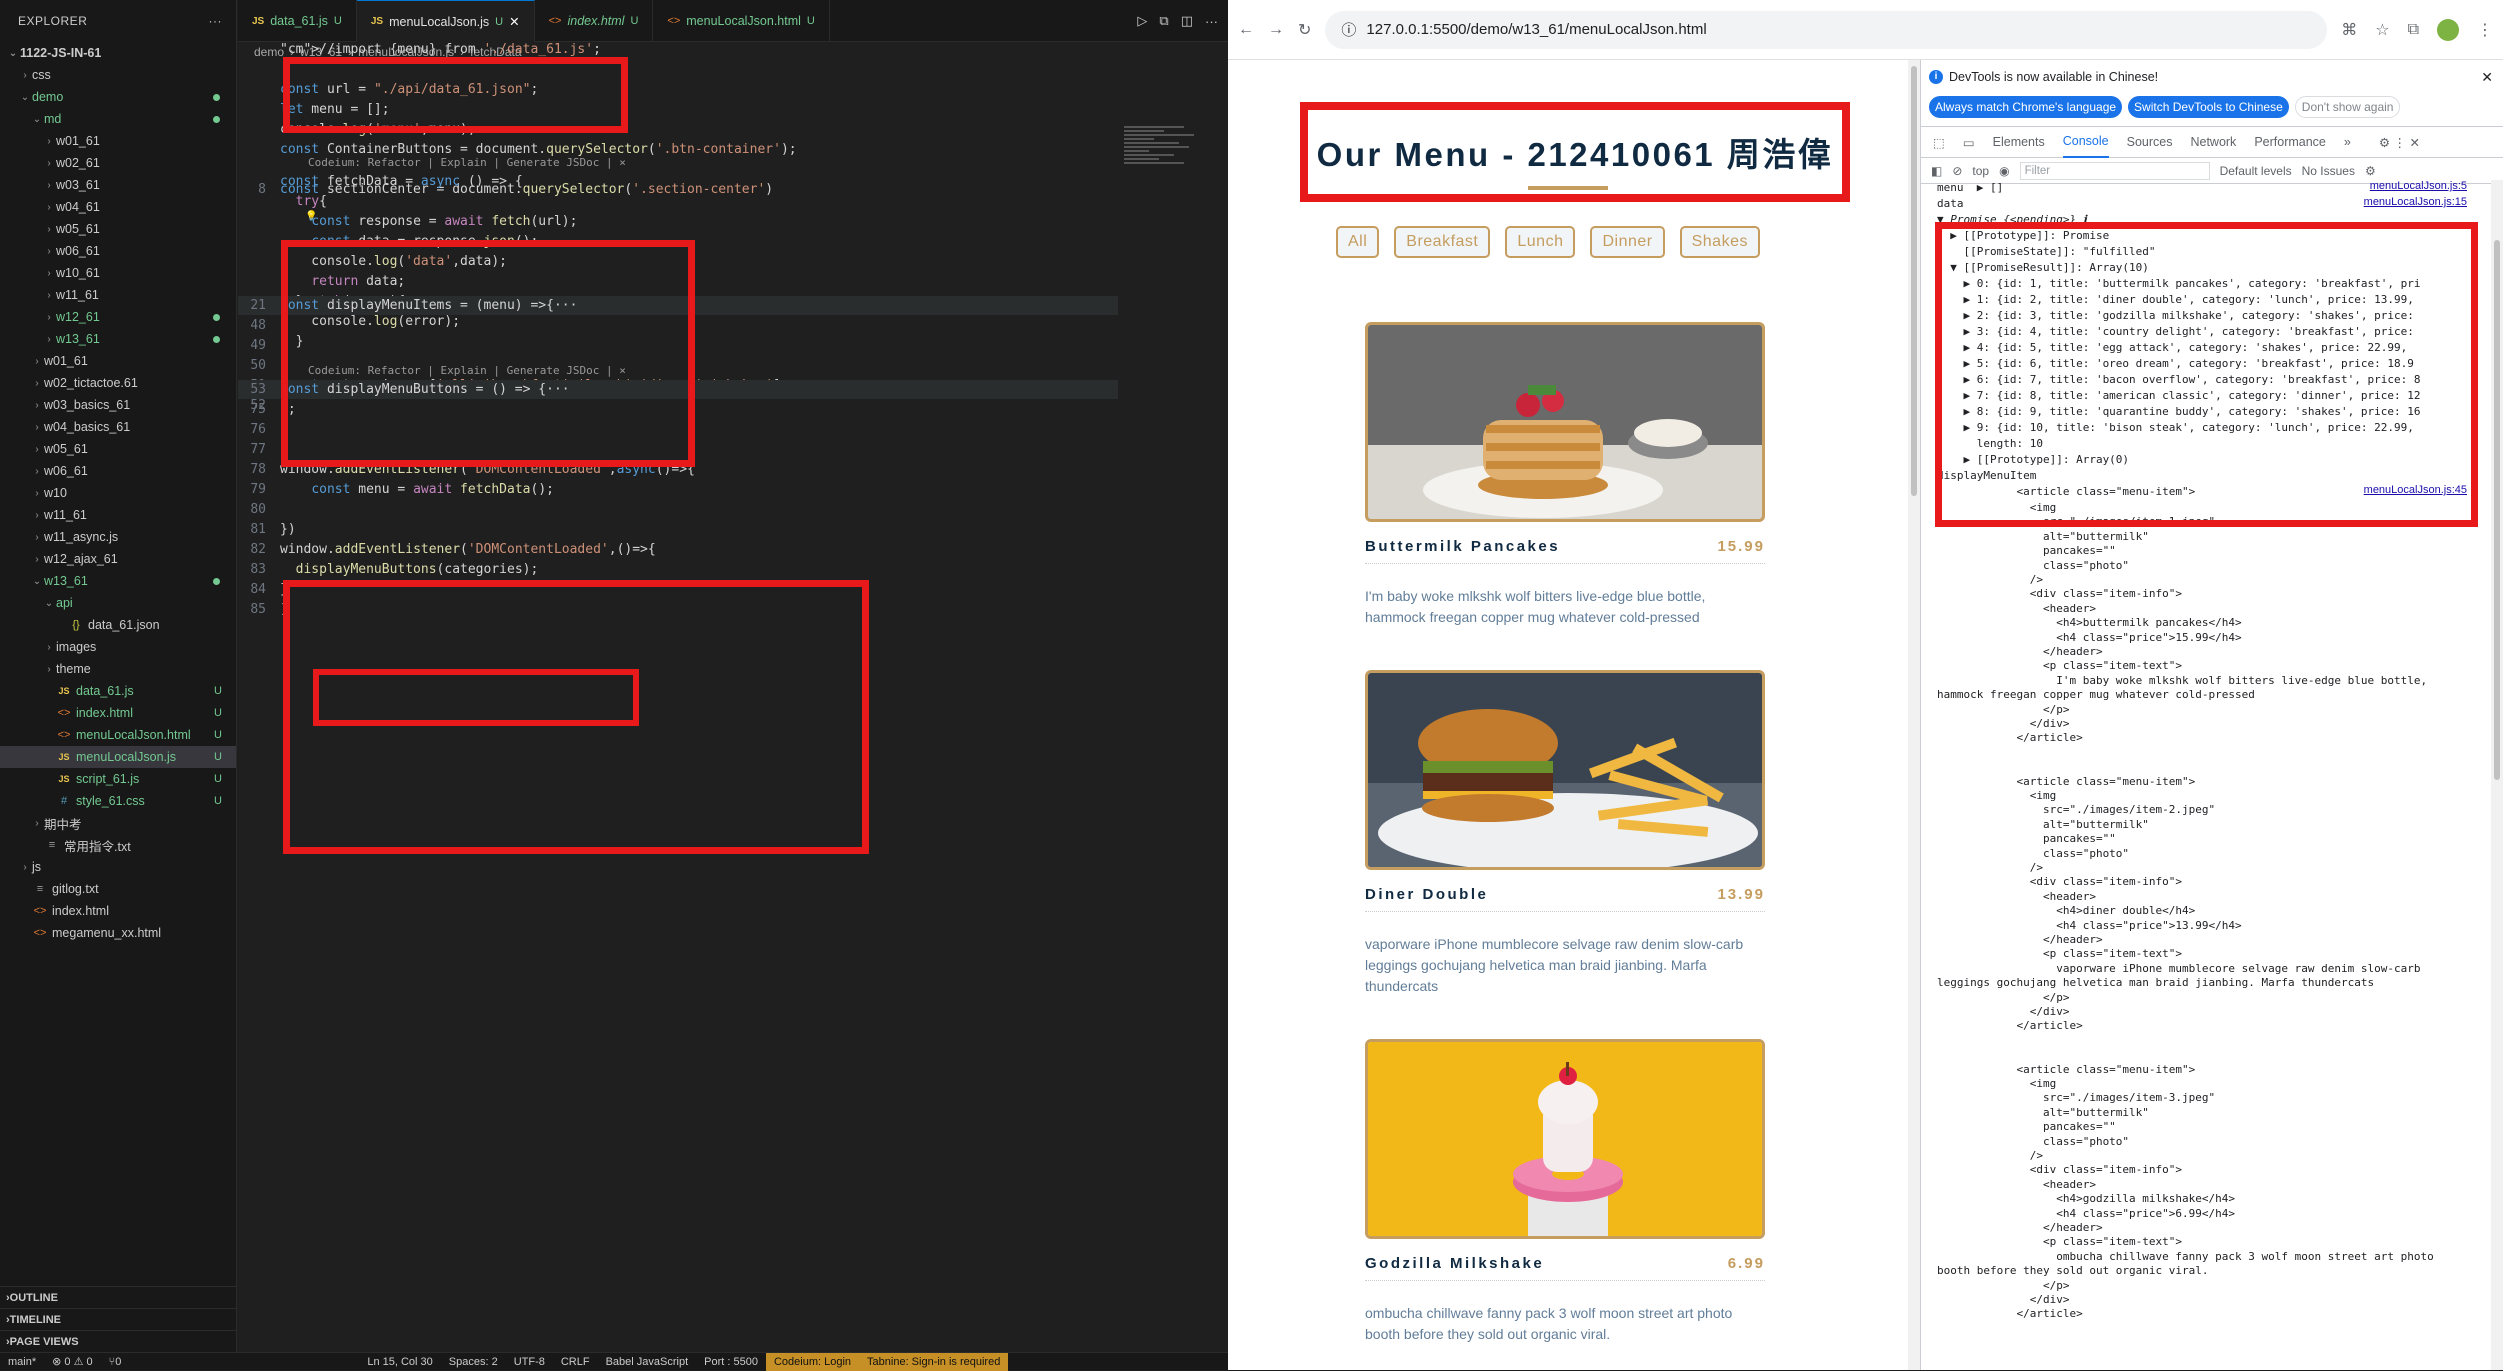 This screenshot has width=2503, height=1371. Describe the element at coordinates (118, 603) in the screenshot. I see `tree-item: ⌄ api` at that location.